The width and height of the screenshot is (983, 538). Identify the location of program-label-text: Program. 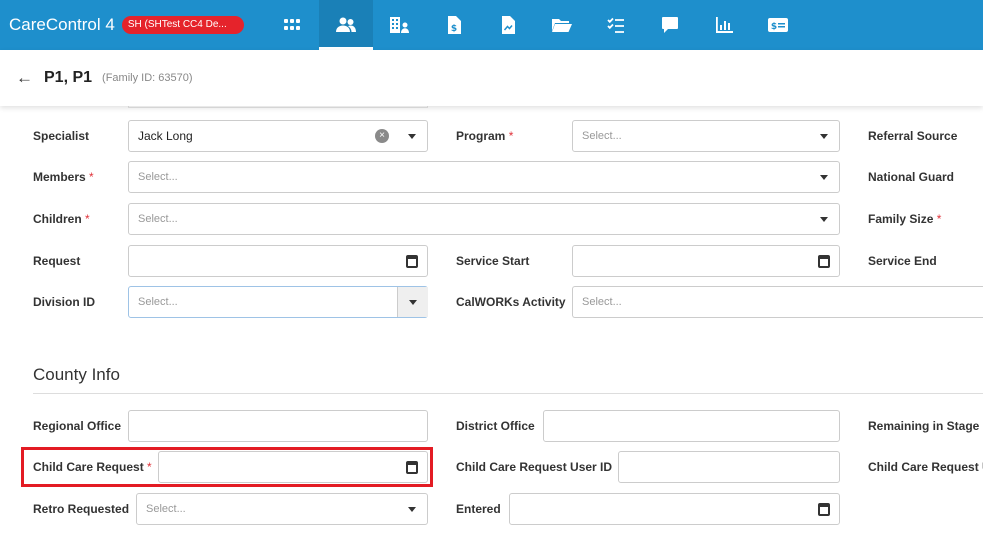
(481, 136).